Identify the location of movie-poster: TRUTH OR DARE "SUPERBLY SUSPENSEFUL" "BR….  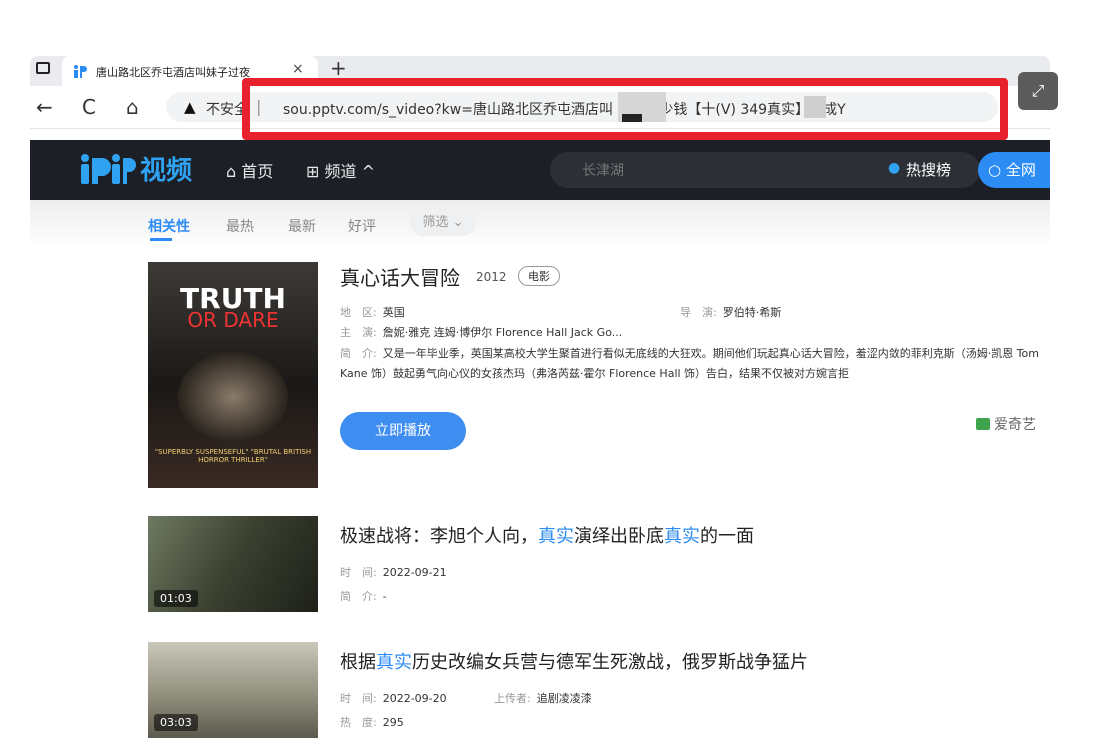
(233, 375).